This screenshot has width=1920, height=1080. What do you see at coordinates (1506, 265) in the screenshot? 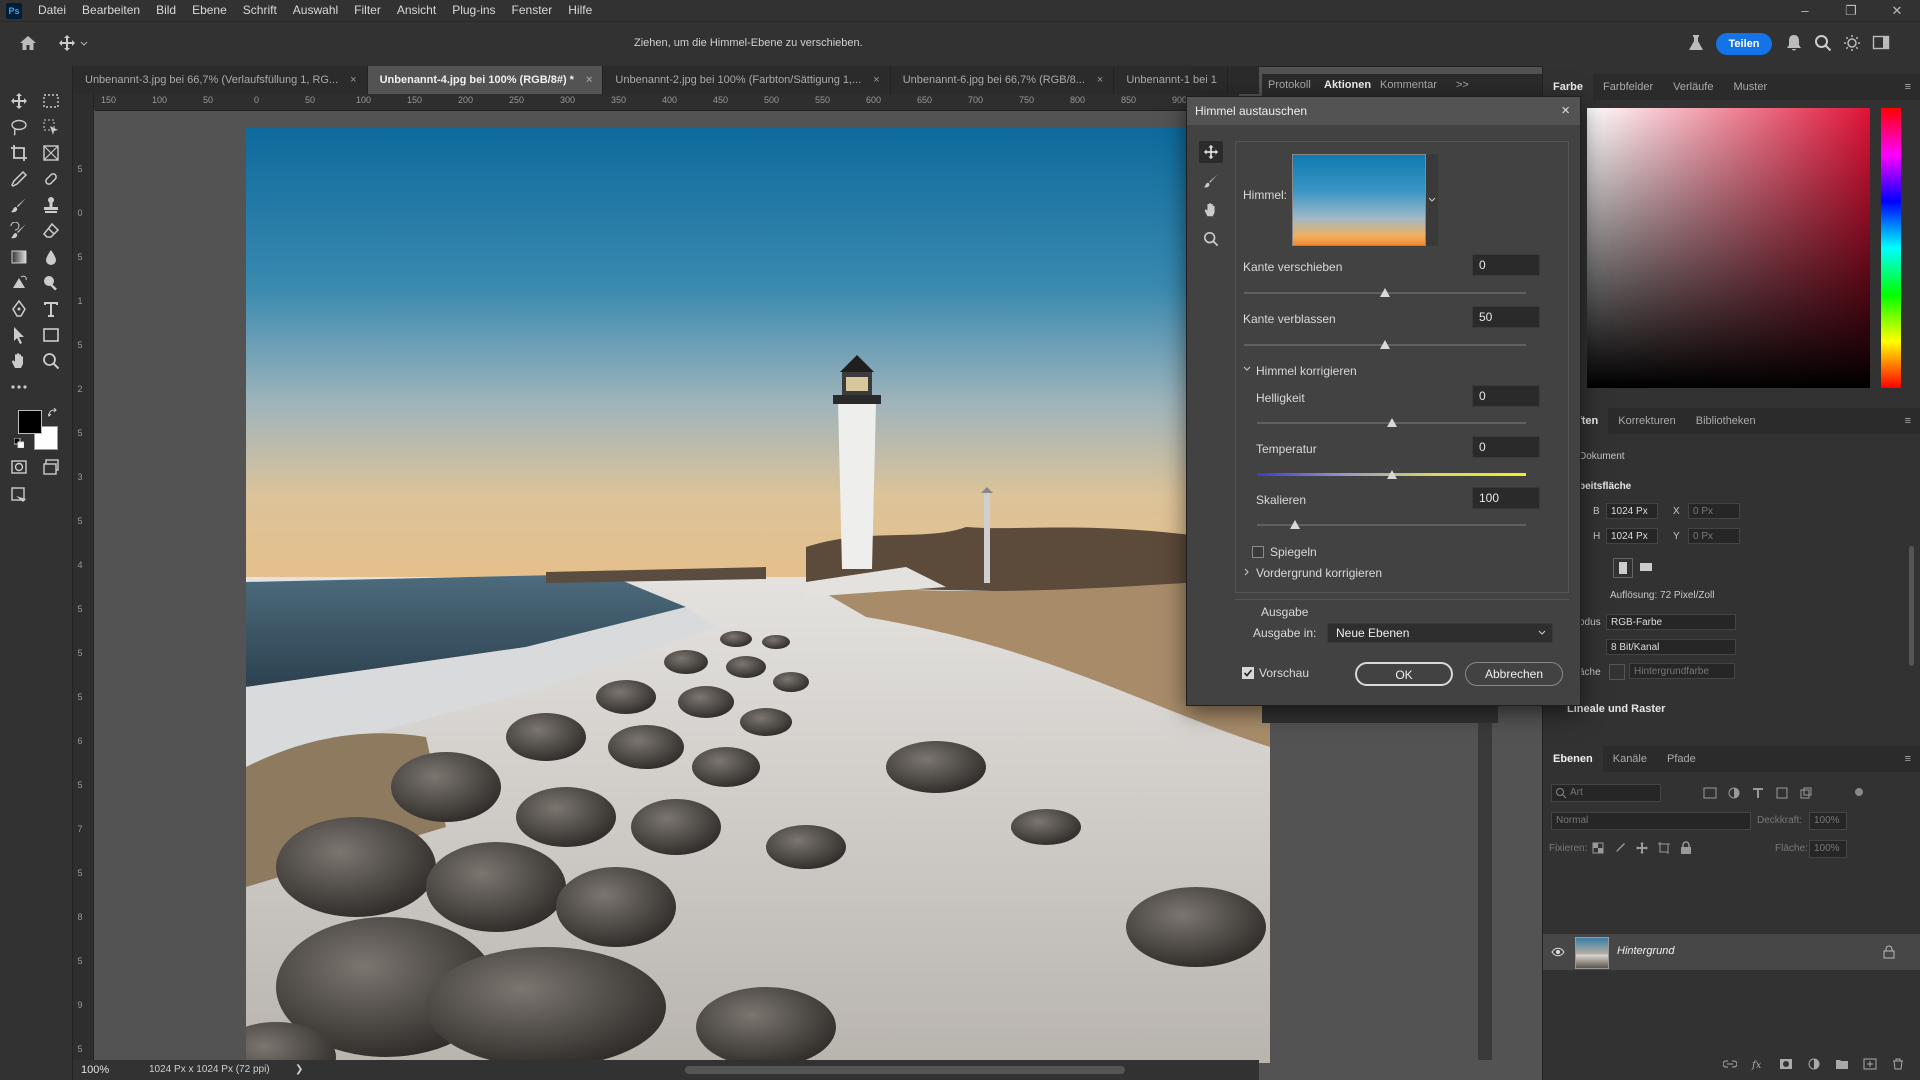
I see `shift-edge-field: 0` at bounding box center [1506, 265].